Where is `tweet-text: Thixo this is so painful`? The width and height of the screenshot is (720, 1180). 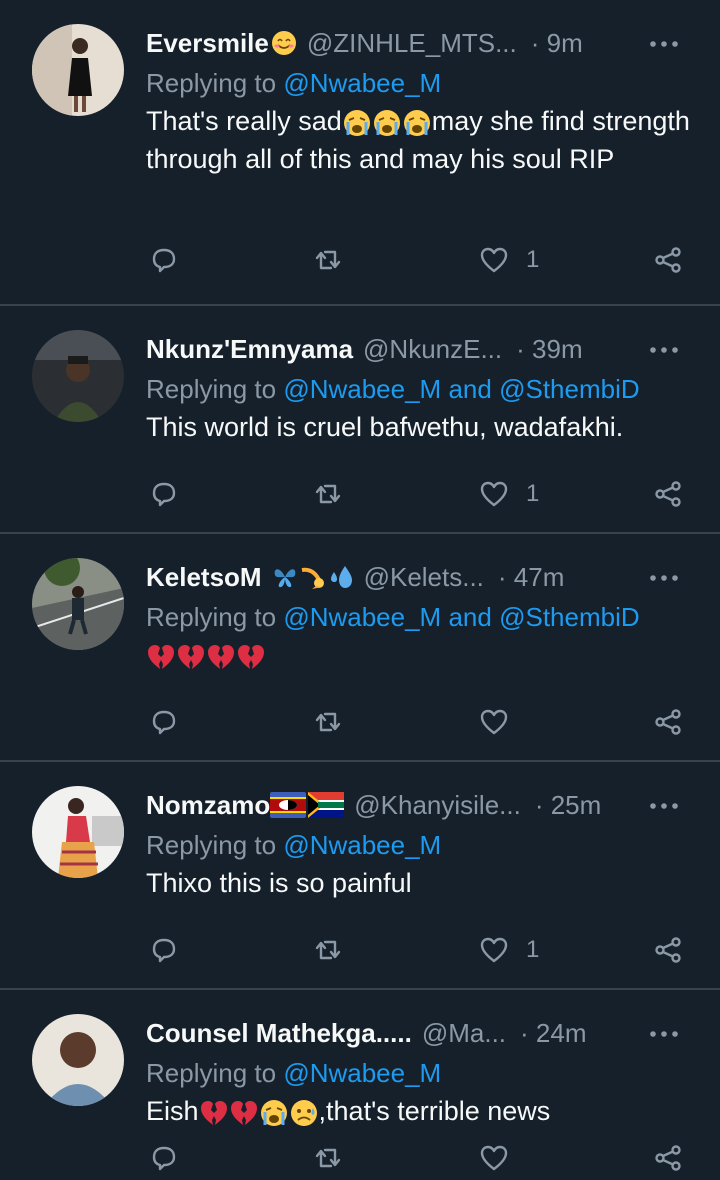
tweet-text: Thixo this is so painful is located at coordinates (279, 883).